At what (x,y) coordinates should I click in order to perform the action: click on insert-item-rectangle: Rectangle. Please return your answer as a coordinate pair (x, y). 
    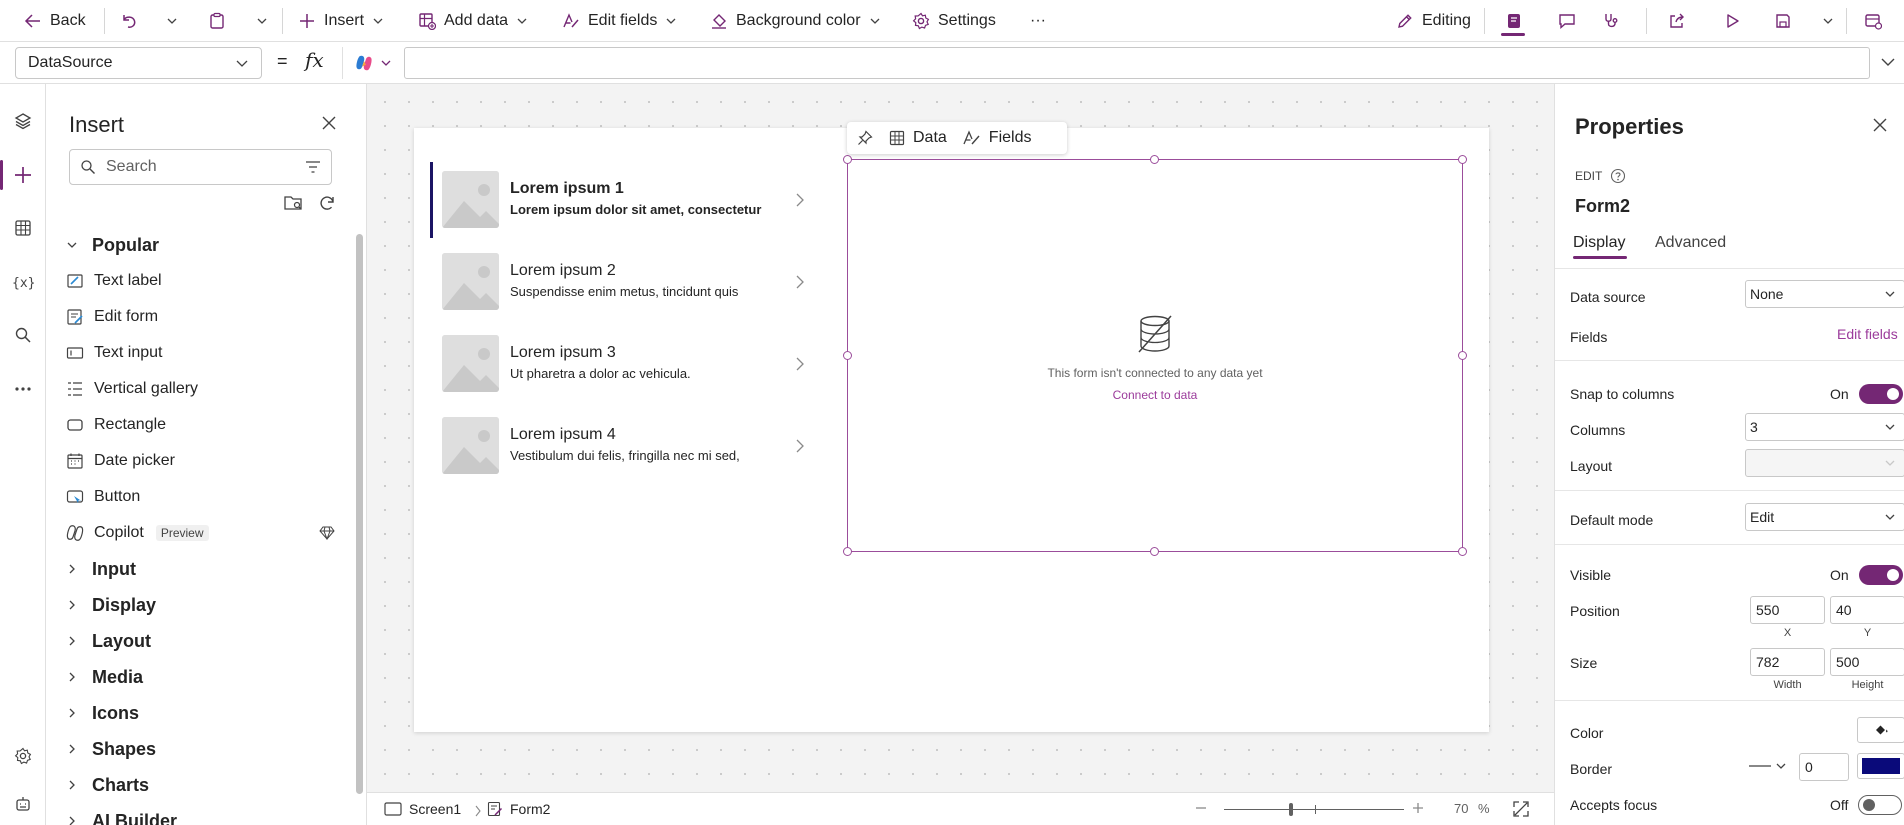
    Looking at the image, I should click on (116, 425).